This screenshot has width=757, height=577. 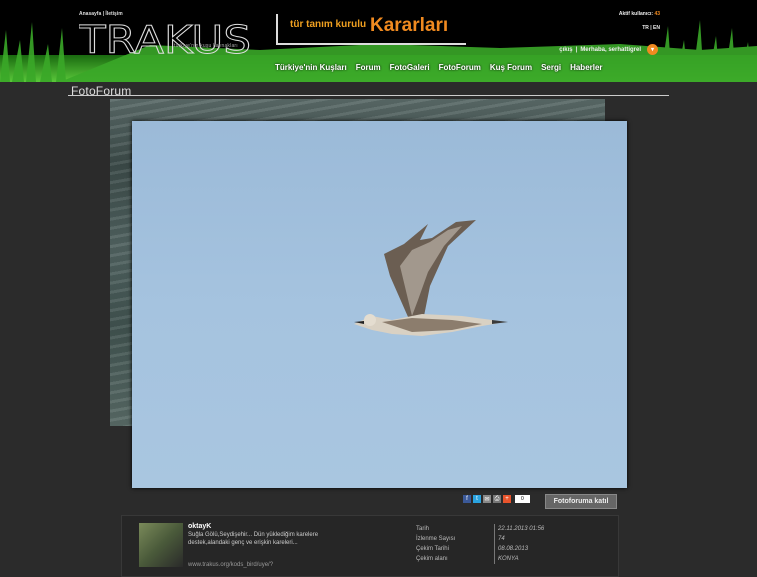 I want to click on trakus-logo: TRAKUS, so click(x=165, y=39).